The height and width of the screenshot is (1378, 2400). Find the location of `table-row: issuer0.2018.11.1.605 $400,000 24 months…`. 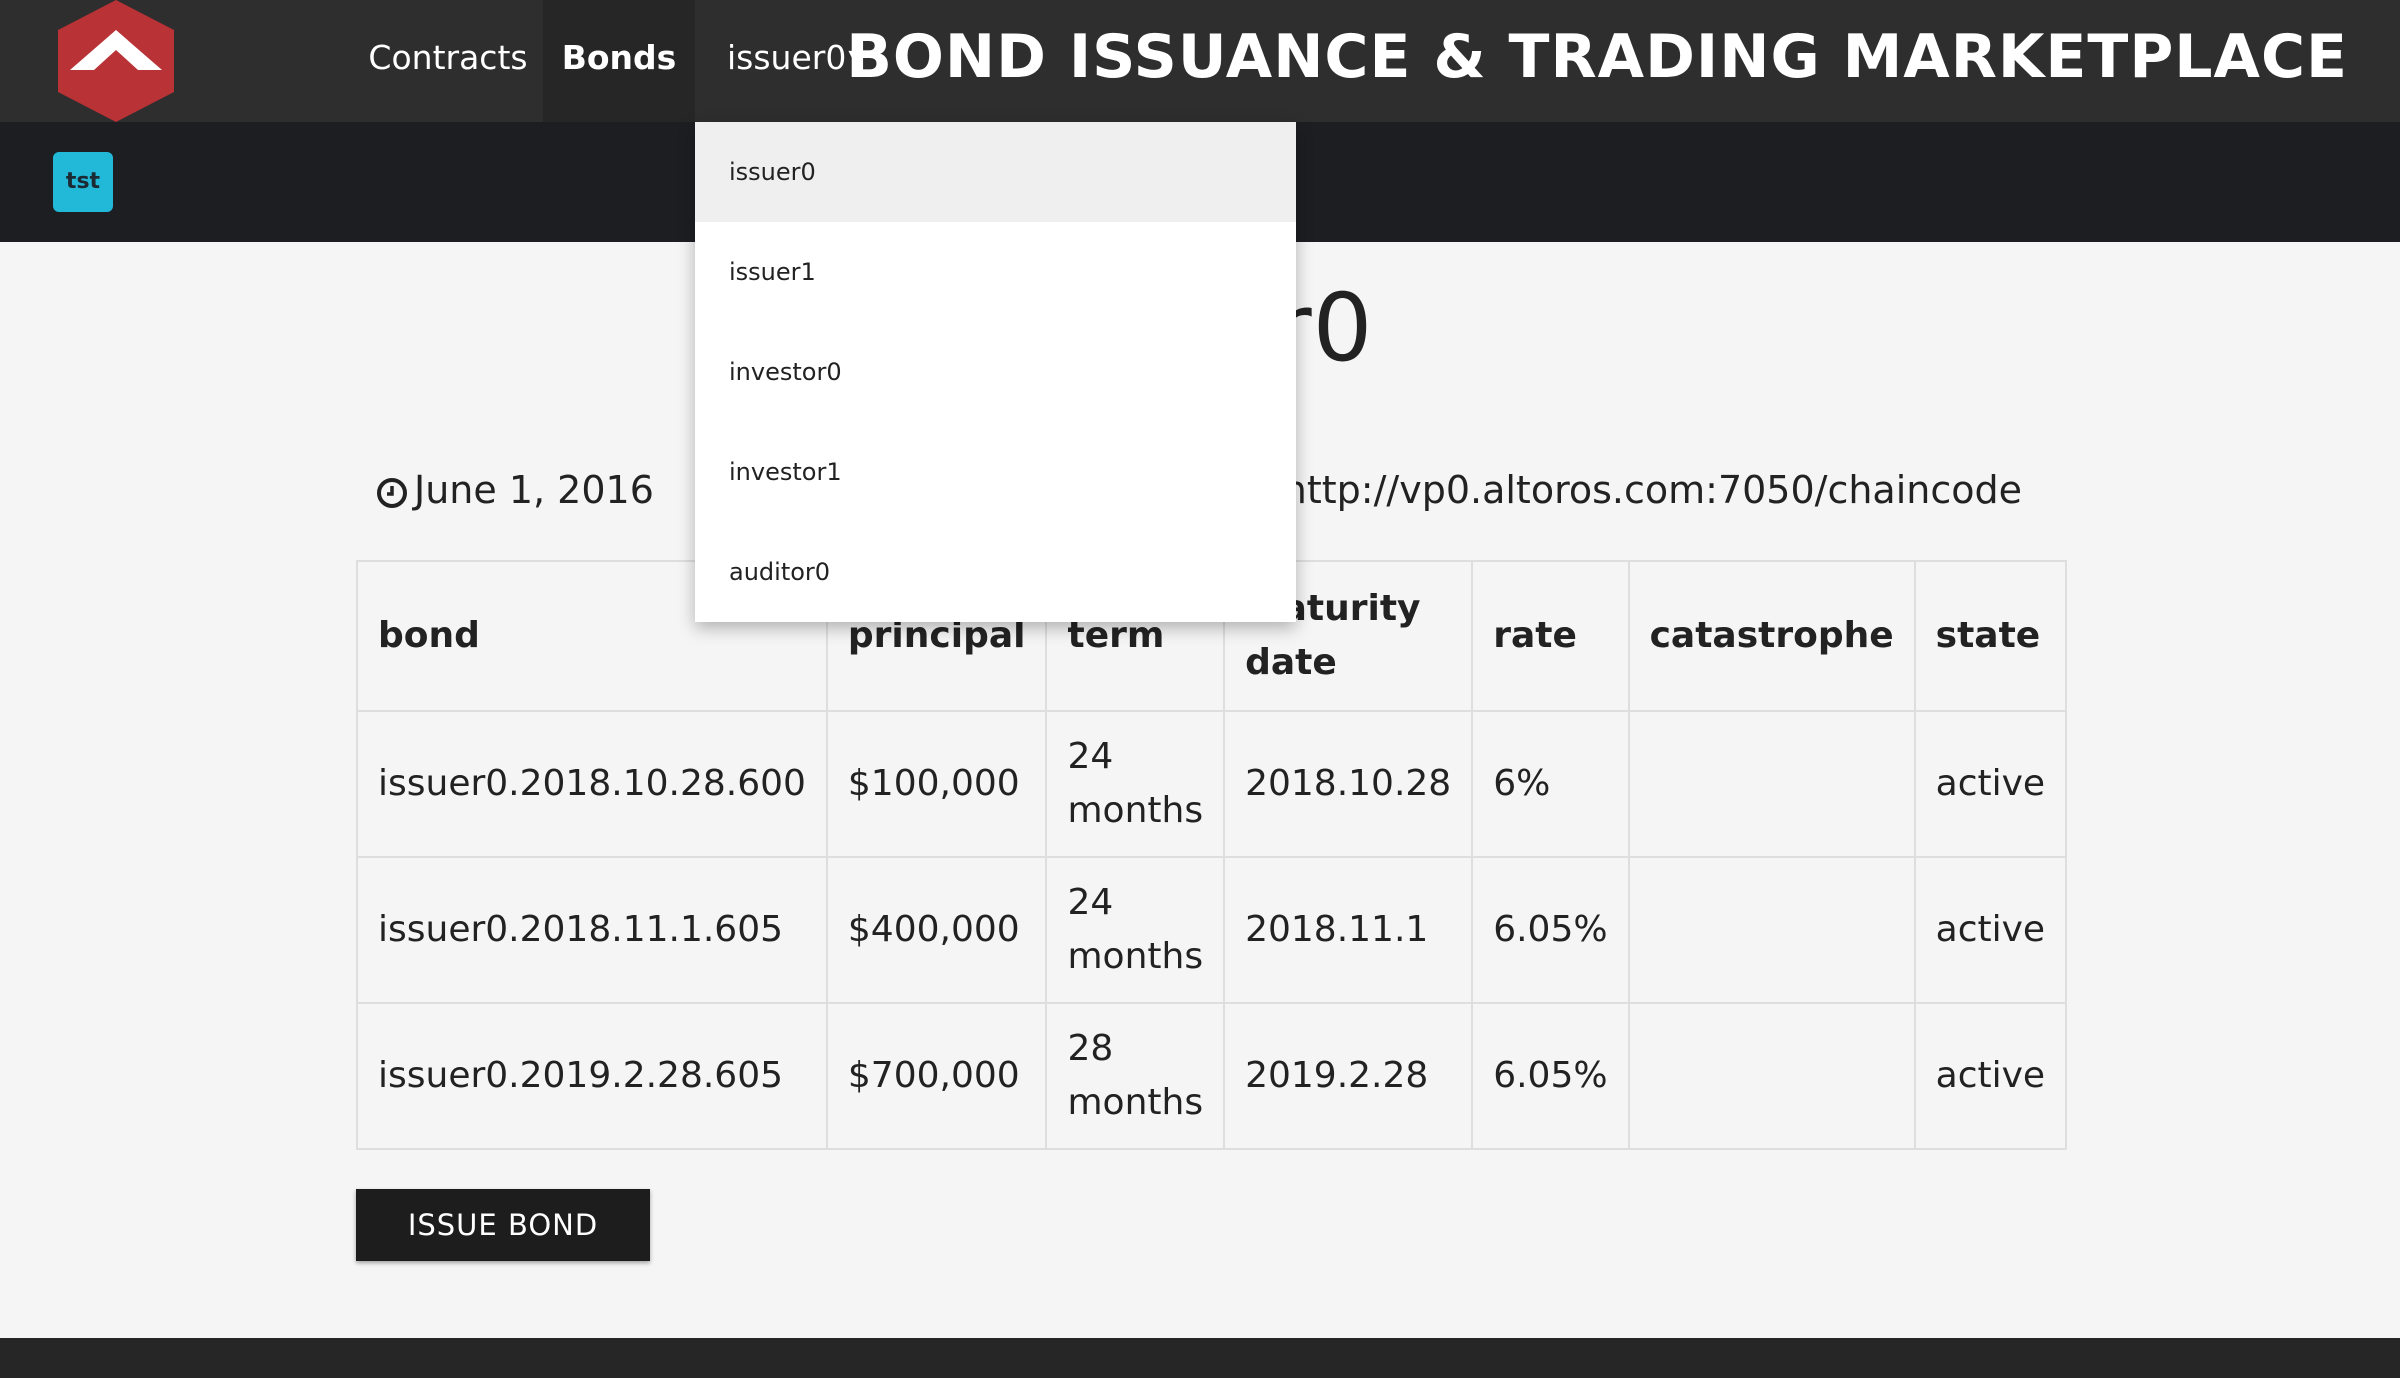

table-row: issuer0.2018.11.1.605 $400,000 24 months… is located at coordinates (1212, 930).